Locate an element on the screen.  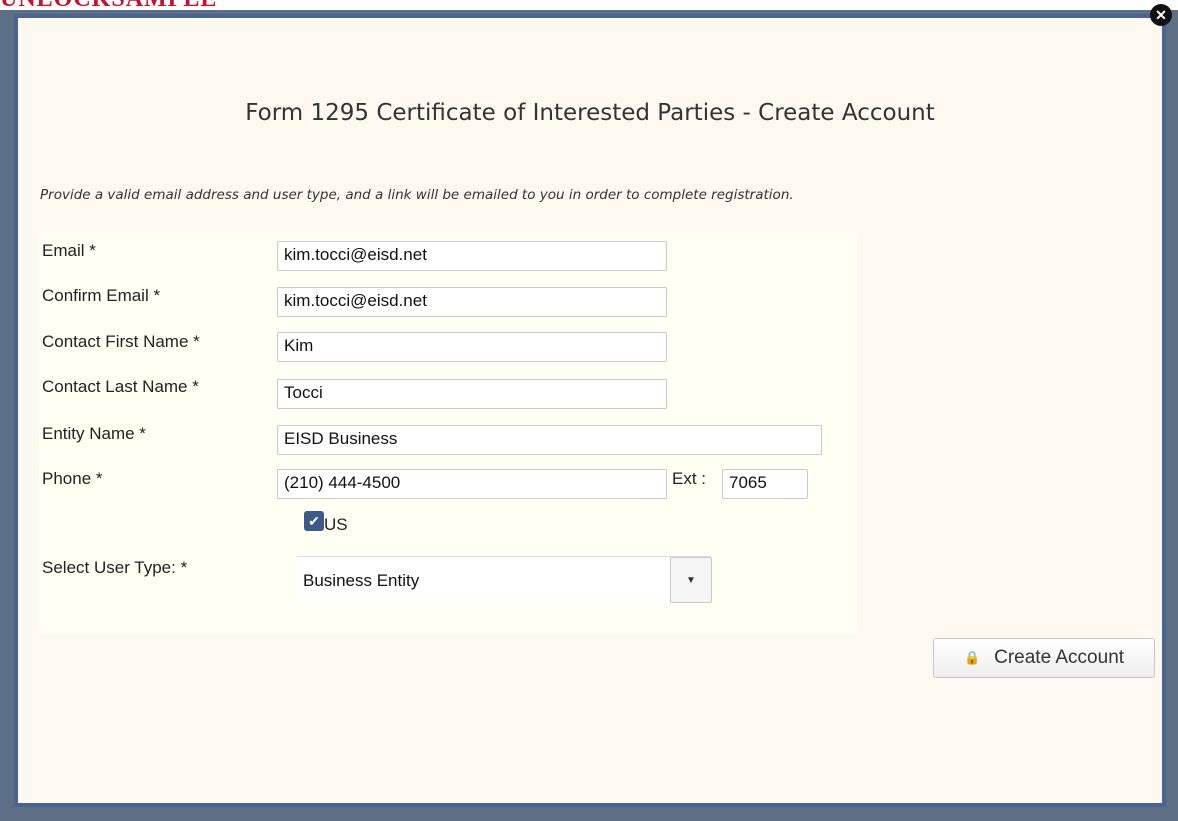
entity-name-field: EISD Business is located at coordinates (549, 440).